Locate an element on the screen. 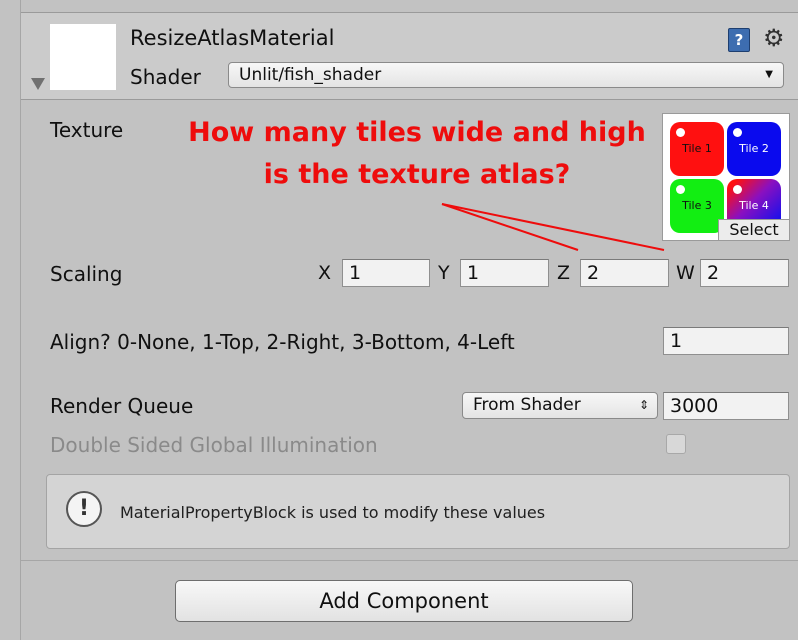 The width and height of the screenshot is (798, 640). scaling-x-field: 1 is located at coordinates (386, 273).